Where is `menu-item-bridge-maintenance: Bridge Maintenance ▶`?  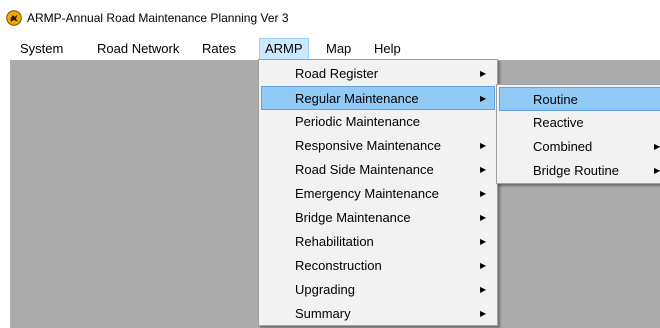
menu-item-bridge-maintenance: Bridge Maintenance ▶ is located at coordinates (378, 218).